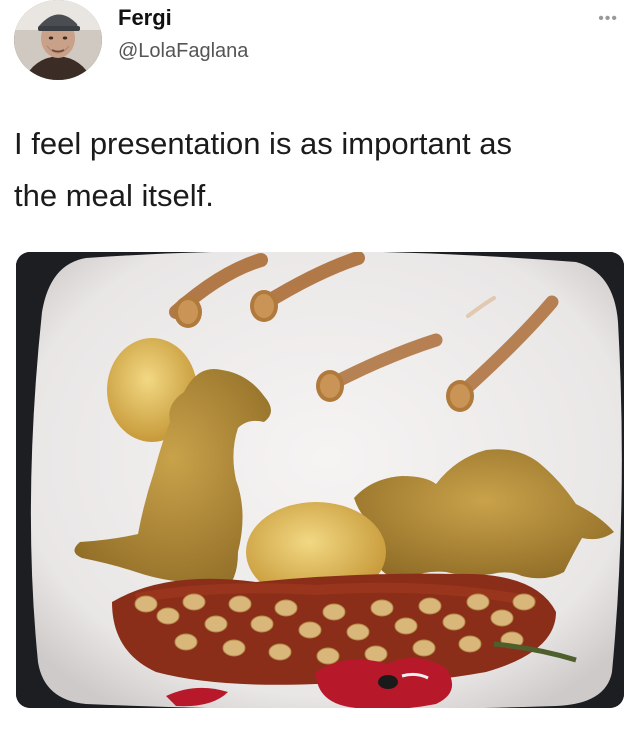 This screenshot has height=730, width=640. I want to click on avatar-image, so click(58, 40).